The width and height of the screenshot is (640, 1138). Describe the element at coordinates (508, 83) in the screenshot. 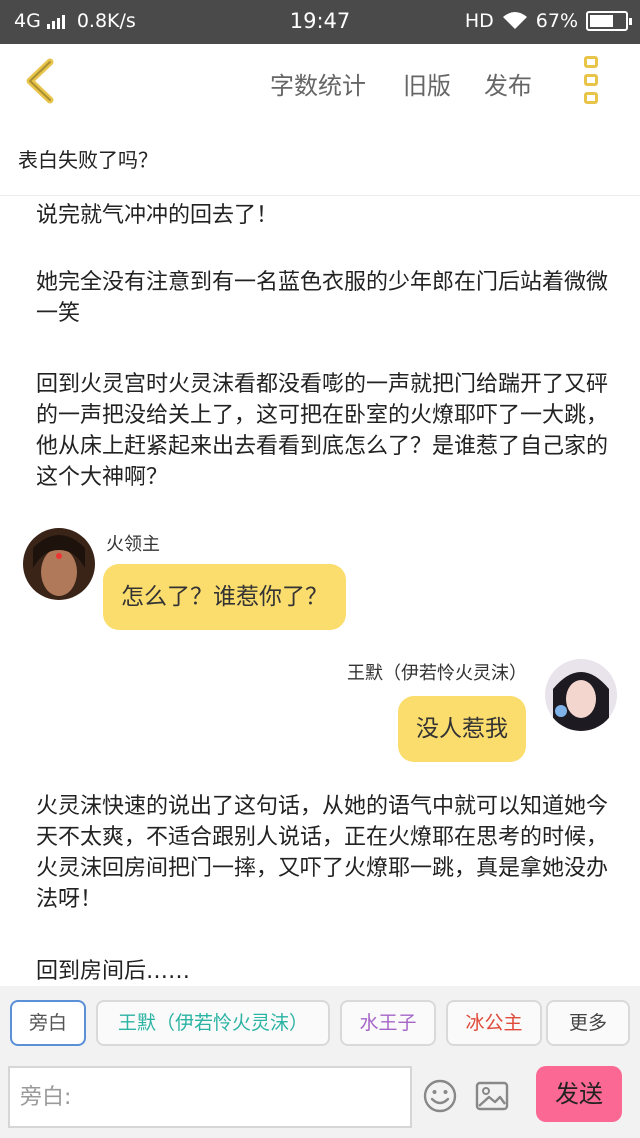

I see `publish-button: 发布` at that location.